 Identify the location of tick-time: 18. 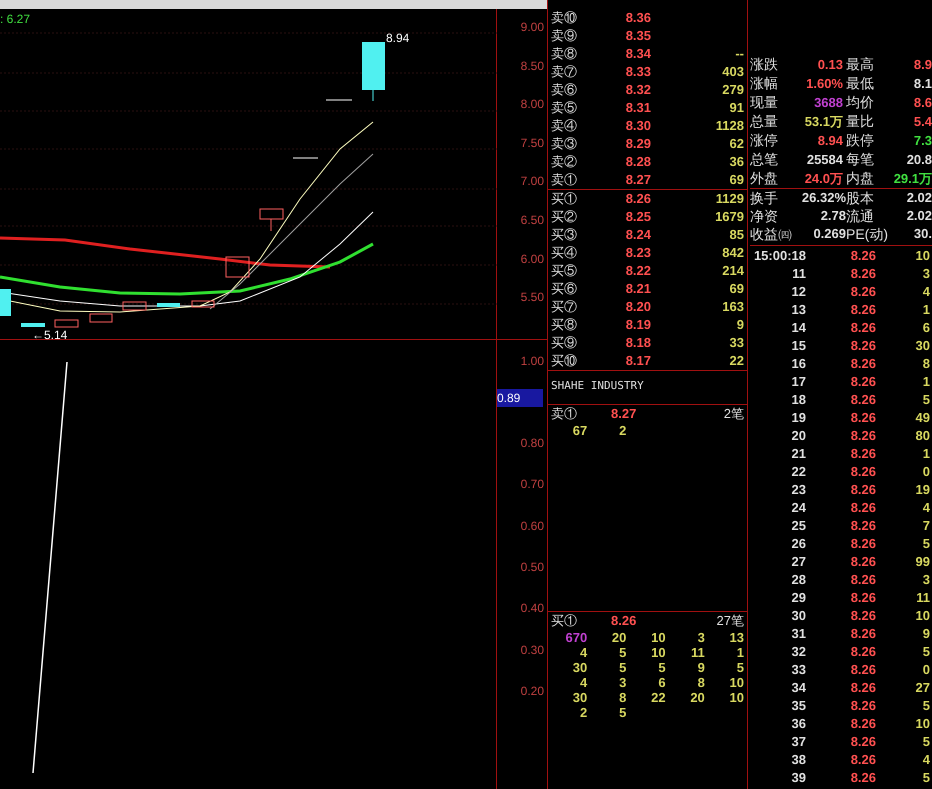
(798, 400).